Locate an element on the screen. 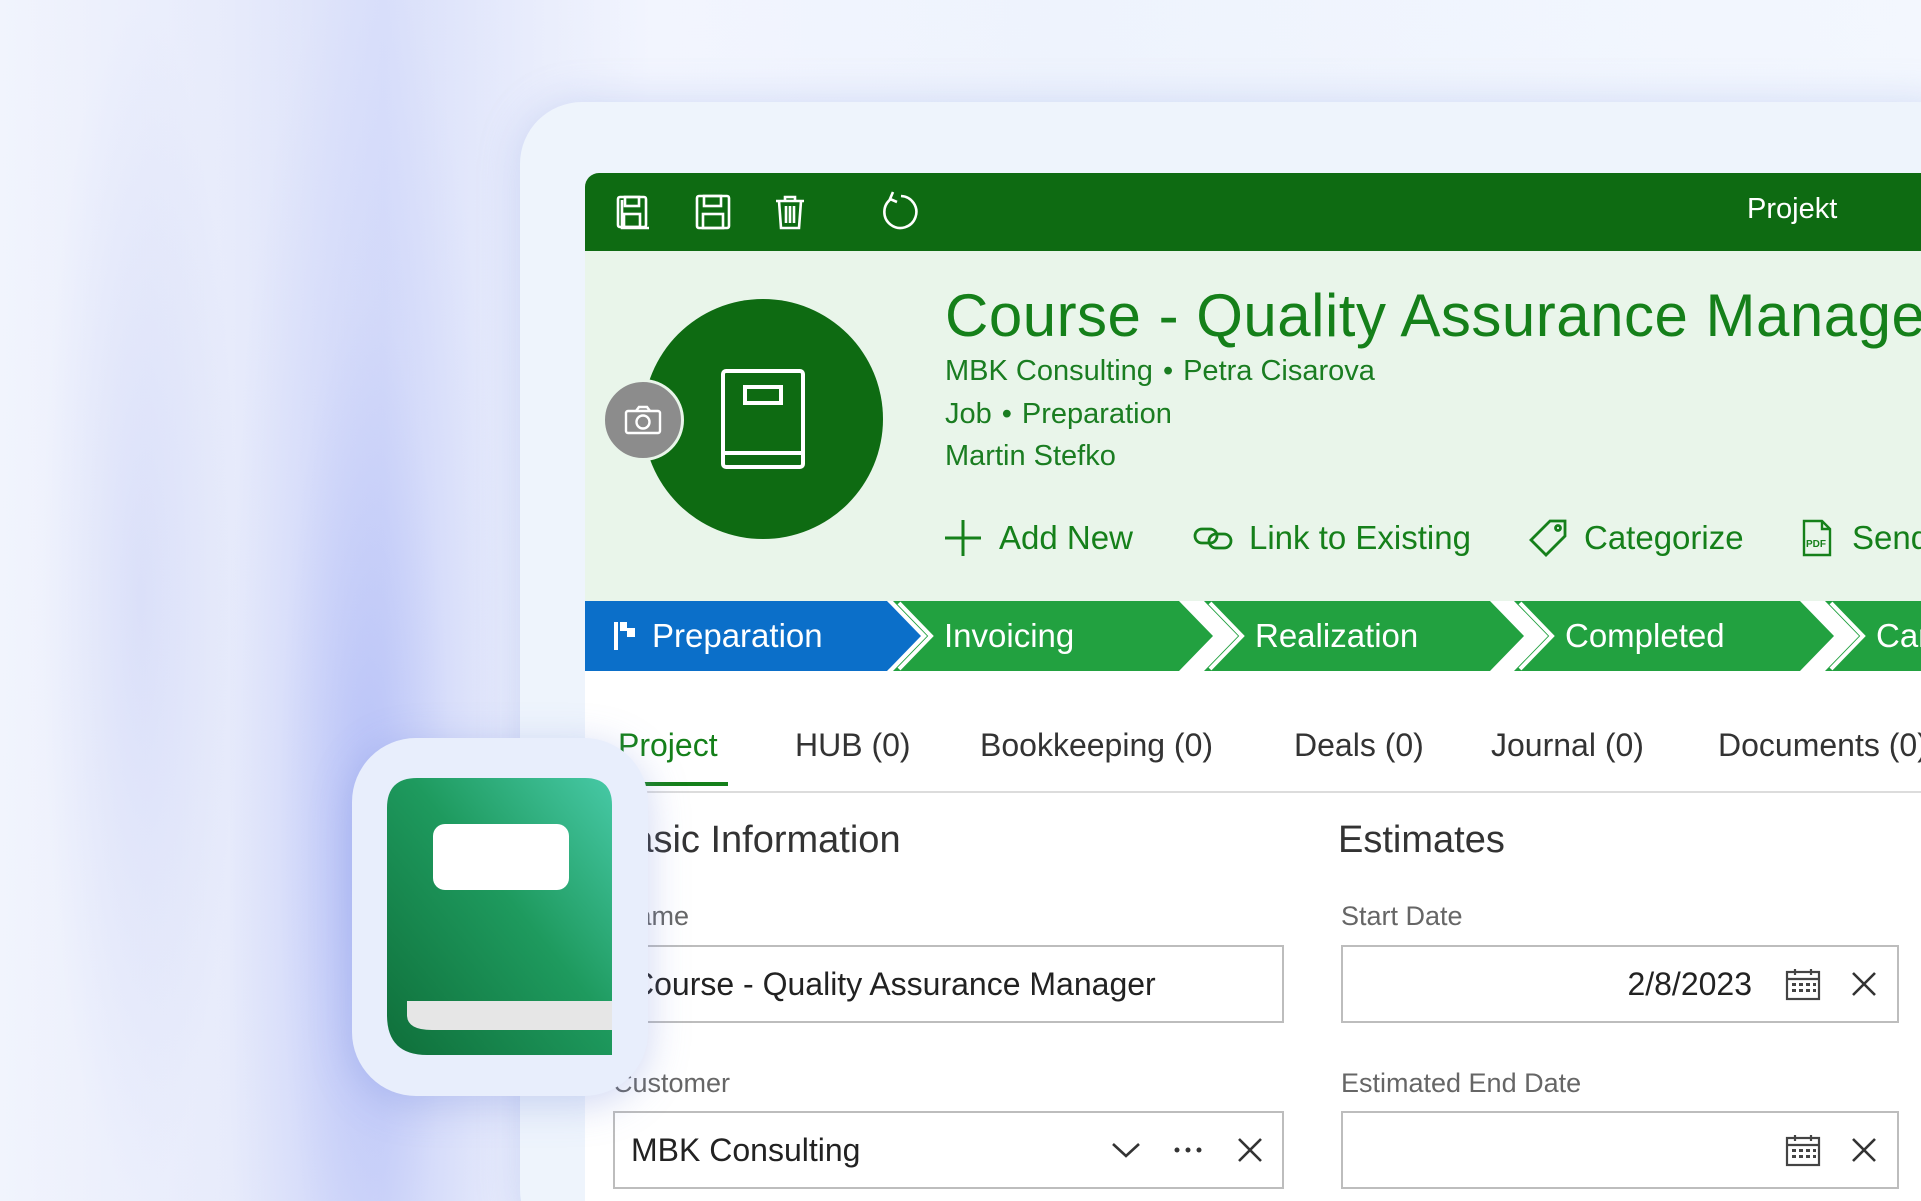 This screenshot has height=1201, width=1921. owner-link: Martin Stefko is located at coordinates (1030, 456).